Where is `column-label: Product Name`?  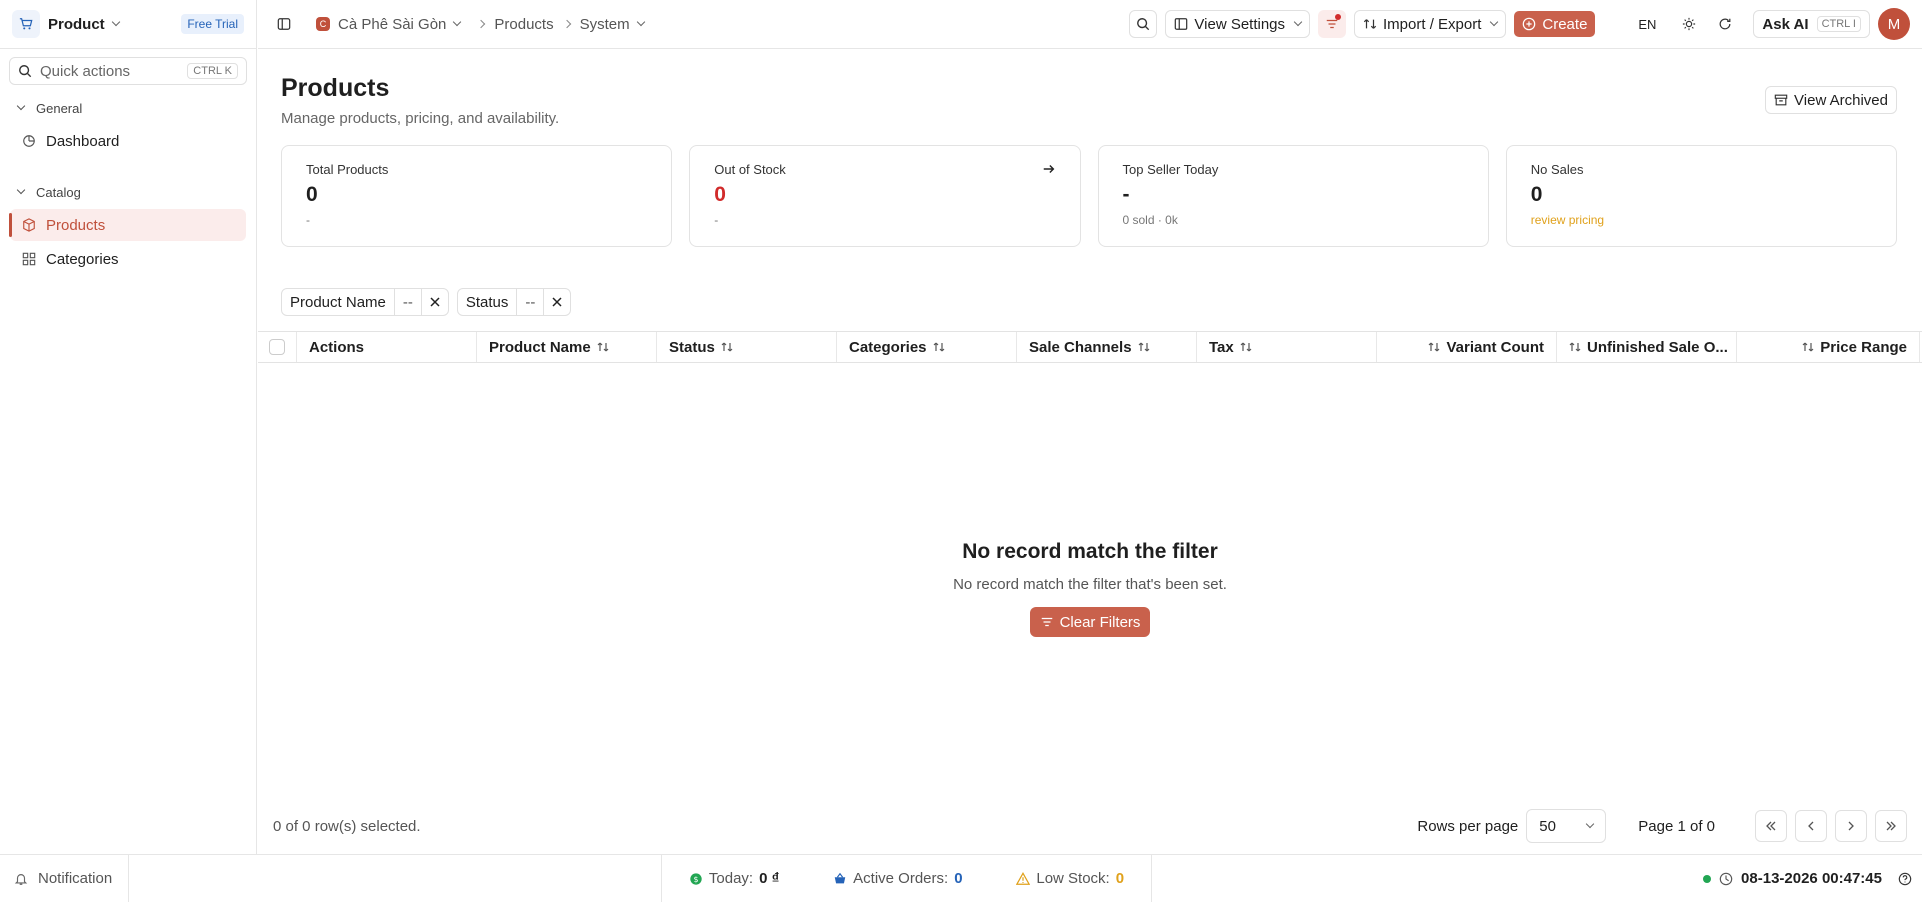 column-label: Product Name is located at coordinates (540, 347).